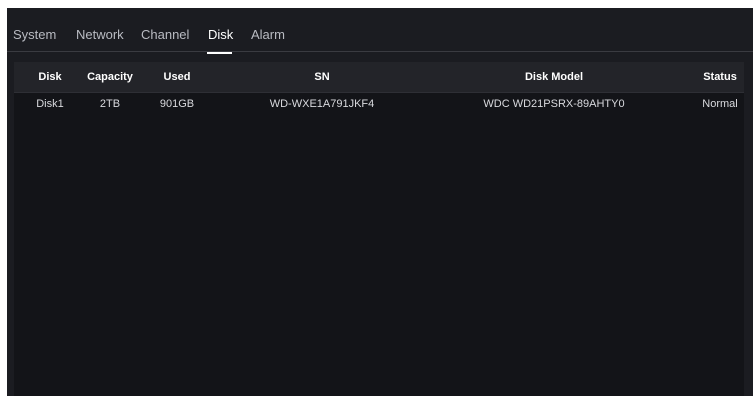 The height and width of the screenshot is (396, 753). What do you see at coordinates (322, 77) in the screenshot?
I see `column-header-sn: SN` at bounding box center [322, 77].